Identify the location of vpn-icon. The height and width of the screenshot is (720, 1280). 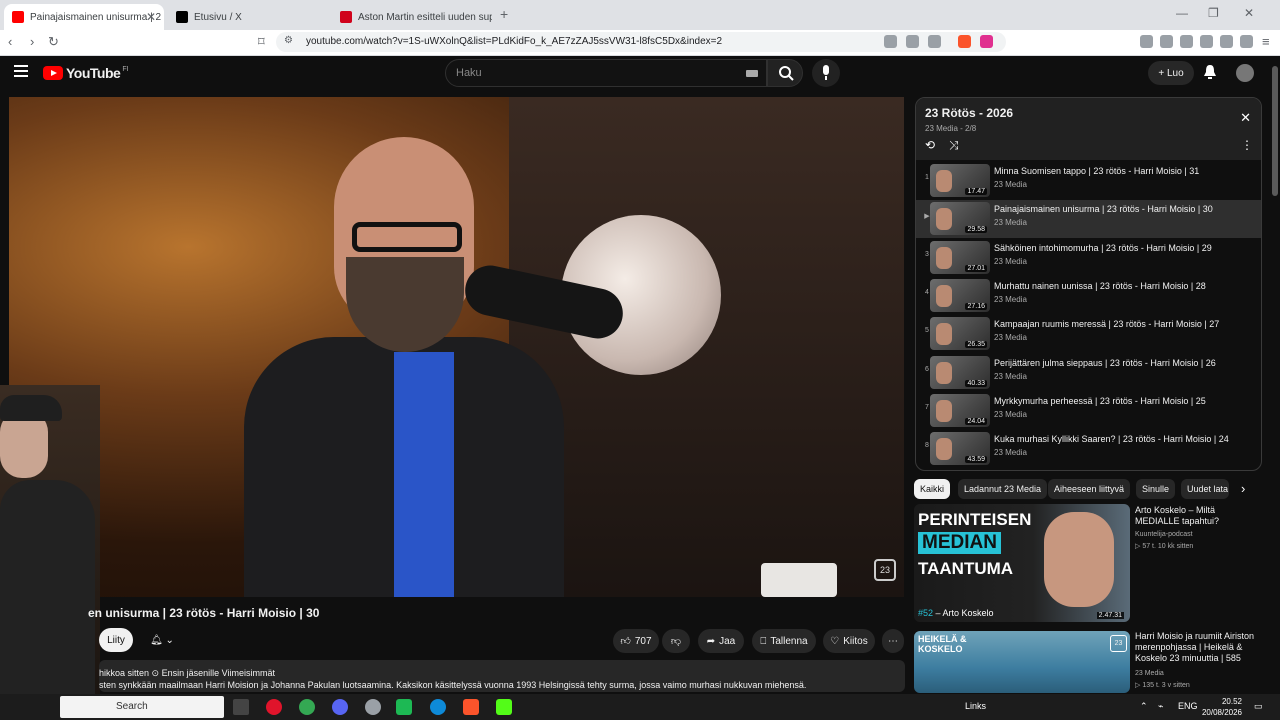
(1246, 41).